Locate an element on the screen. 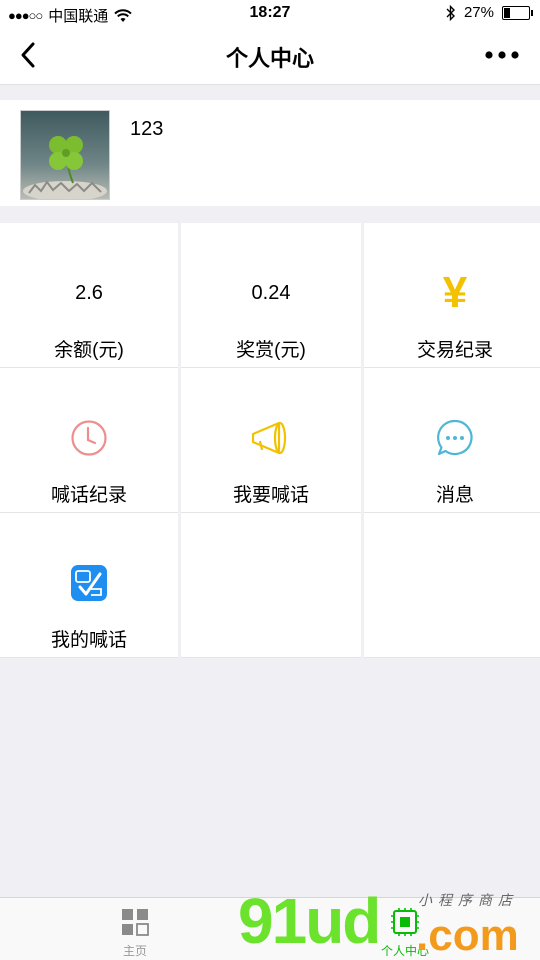 This screenshot has width=540, height=960. shout-record-icon-box is located at coordinates (89, 438).